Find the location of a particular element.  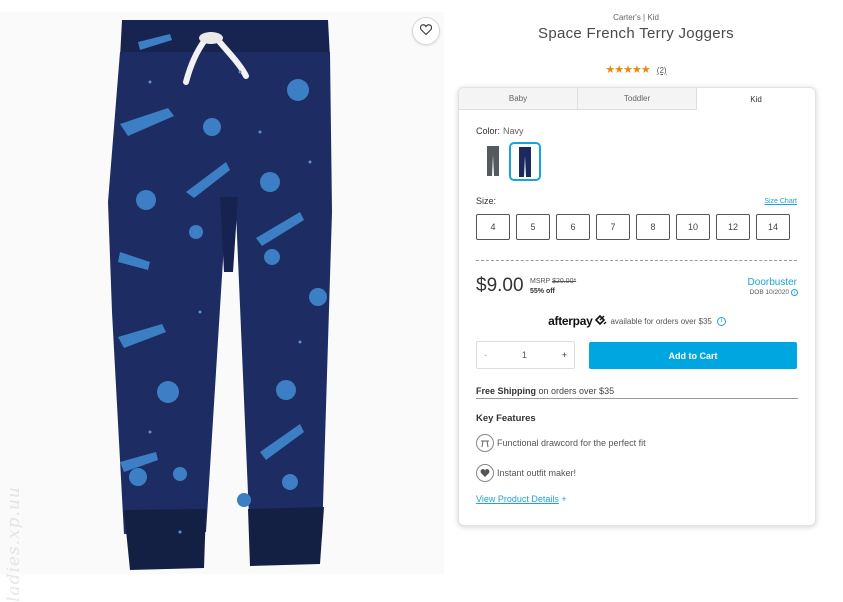

color-label-text: Color: is located at coordinates (488, 131).